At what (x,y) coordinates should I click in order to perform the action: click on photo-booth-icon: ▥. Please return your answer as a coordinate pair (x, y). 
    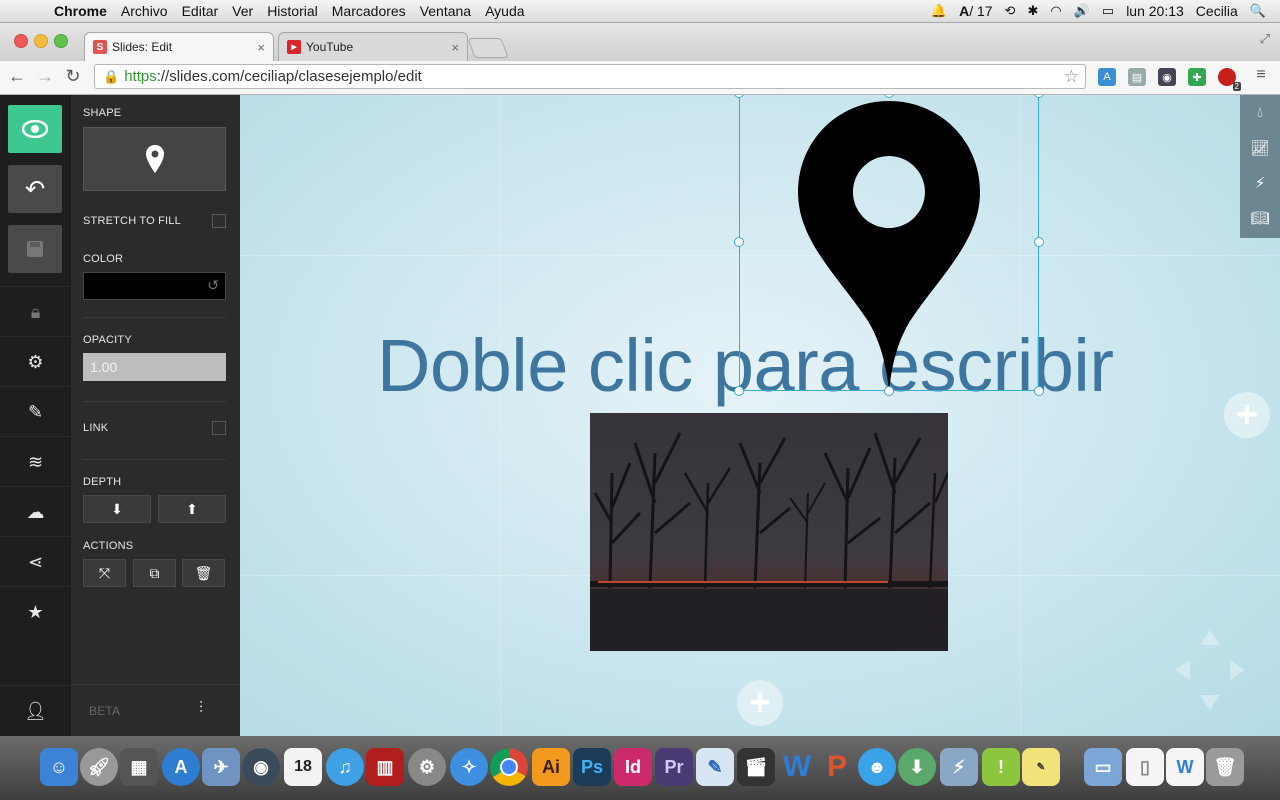
    Looking at the image, I should click on (385, 767).